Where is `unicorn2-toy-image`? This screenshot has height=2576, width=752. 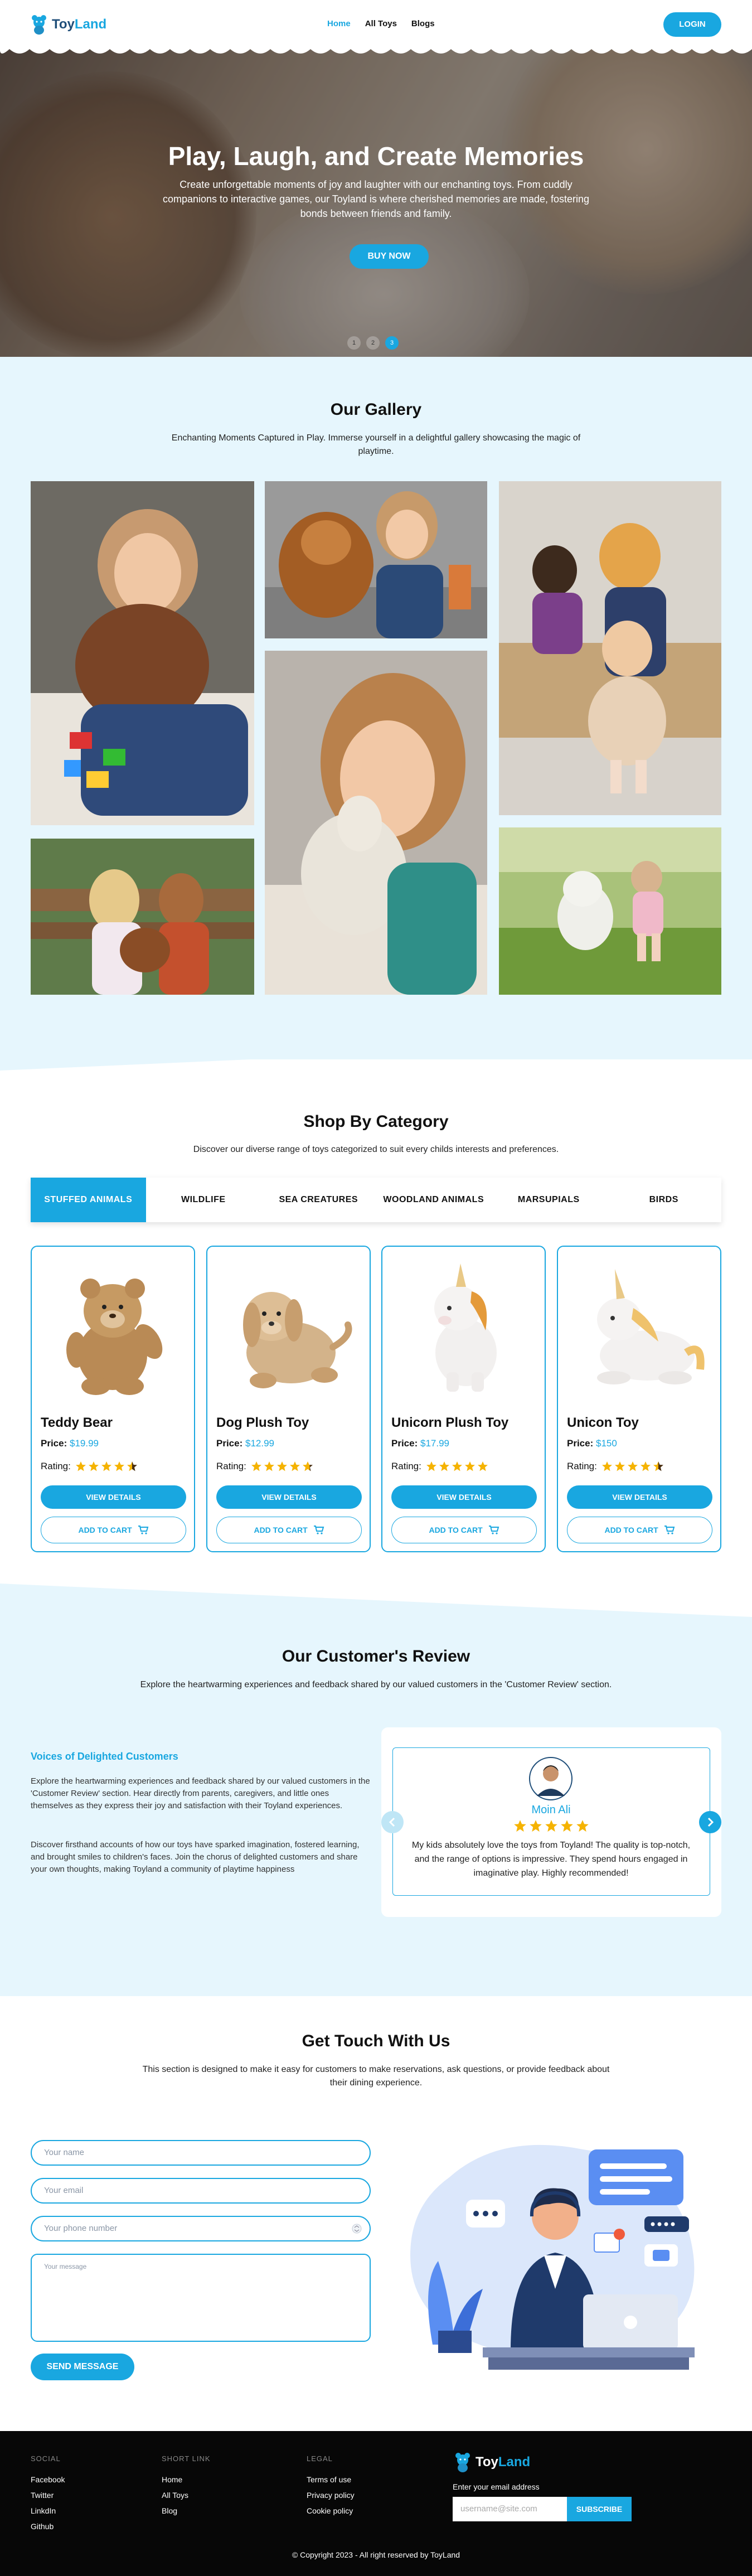
unicorn2-toy-image is located at coordinates (651, 1326).